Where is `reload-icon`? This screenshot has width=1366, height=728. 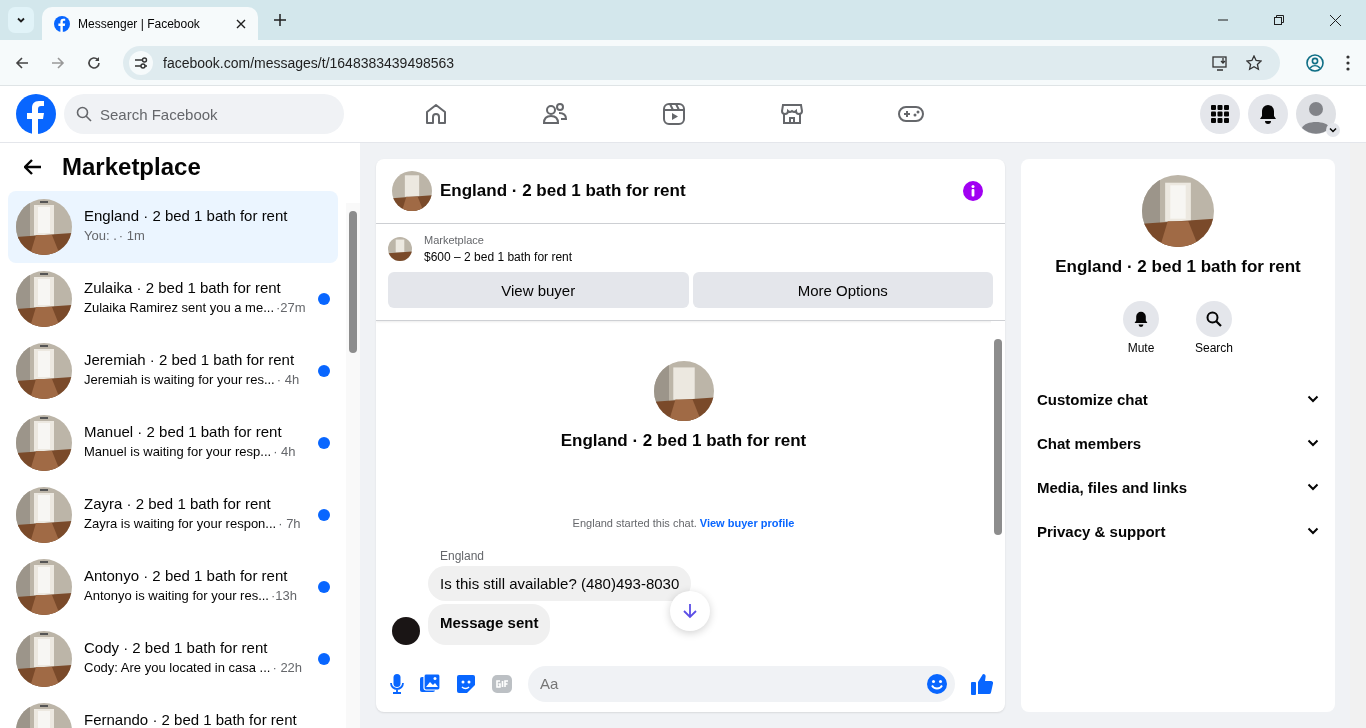
reload-icon is located at coordinates (94, 62).